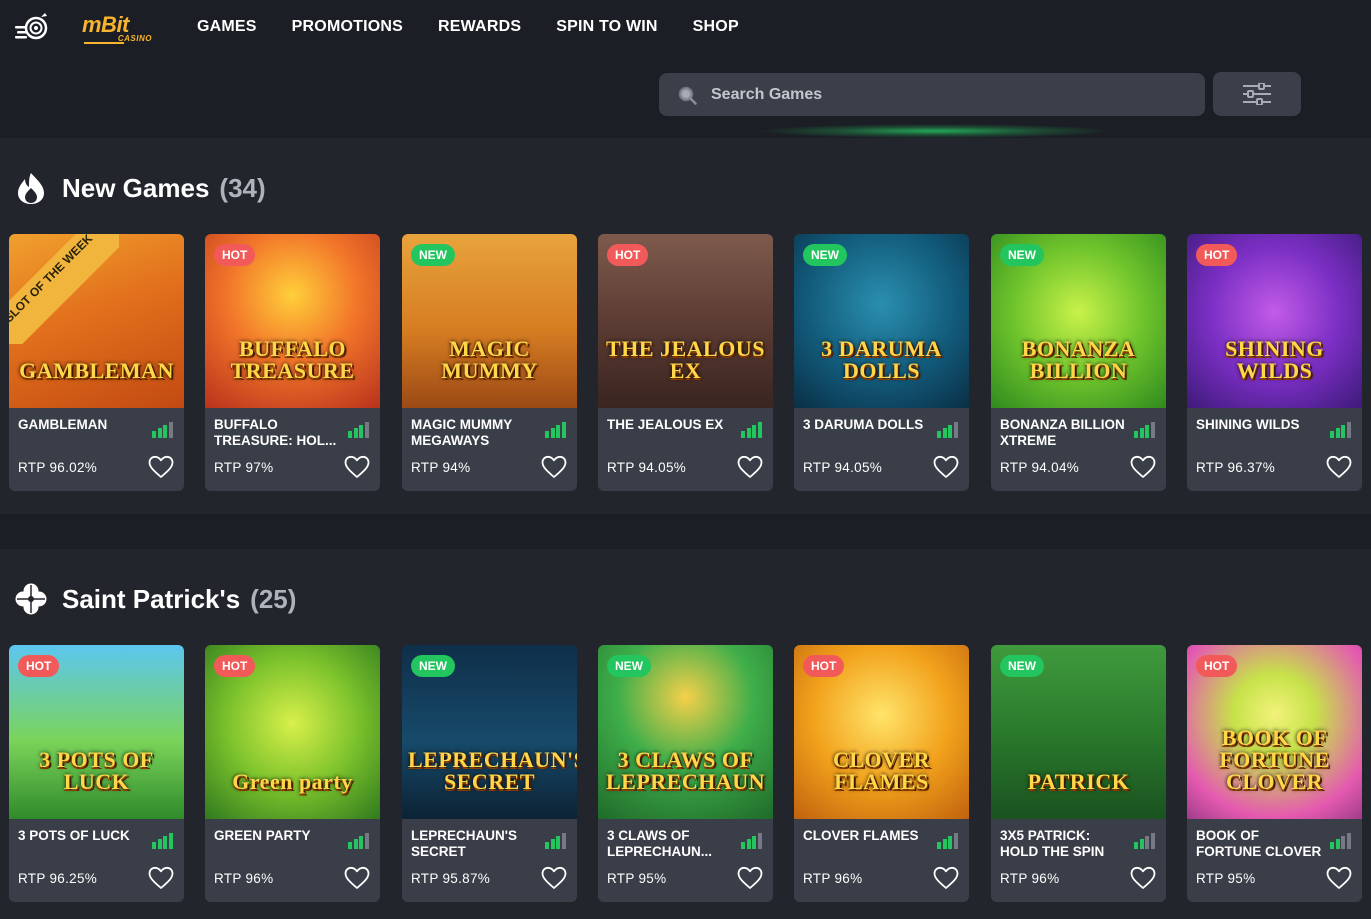 The image size is (1371, 919). Describe the element at coordinates (492, 770) in the screenshot. I see `game-art-title: LEPRECHAUN'S SECRET` at that location.